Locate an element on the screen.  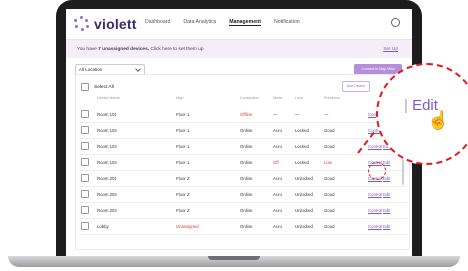
banner-count: 7 unassigned devices. is located at coordinates (124, 49).